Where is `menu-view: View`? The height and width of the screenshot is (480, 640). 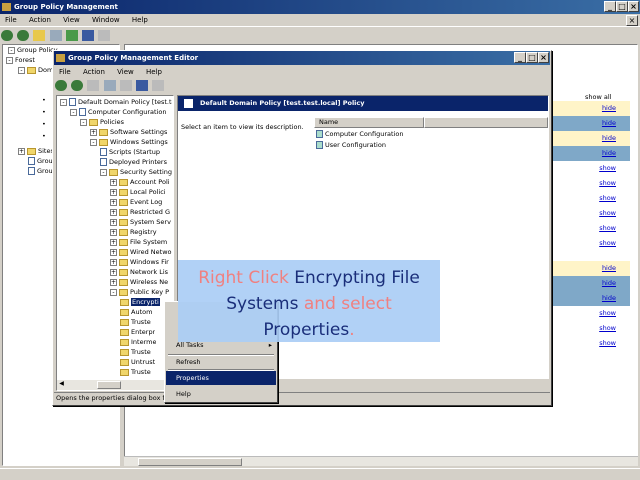 menu-view: View is located at coordinates (71, 20).